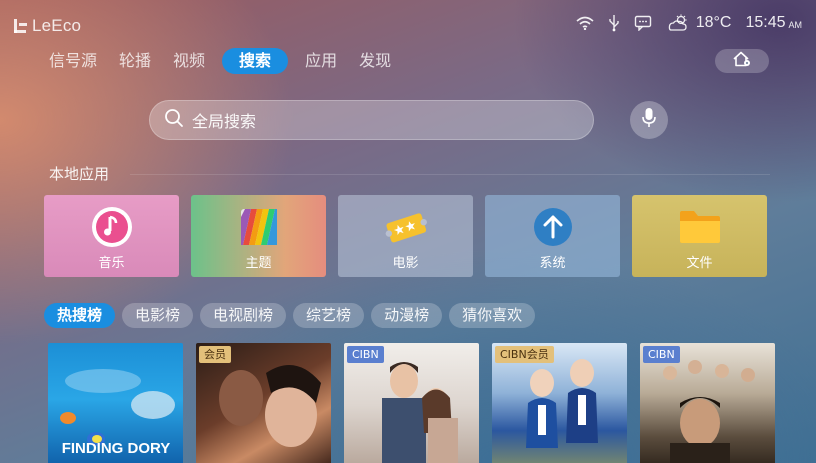 The height and width of the screenshot is (463, 816). What do you see at coordinates (112, 227) in the screenshot?
I see `music-icon` at bounding box center [112, 227].